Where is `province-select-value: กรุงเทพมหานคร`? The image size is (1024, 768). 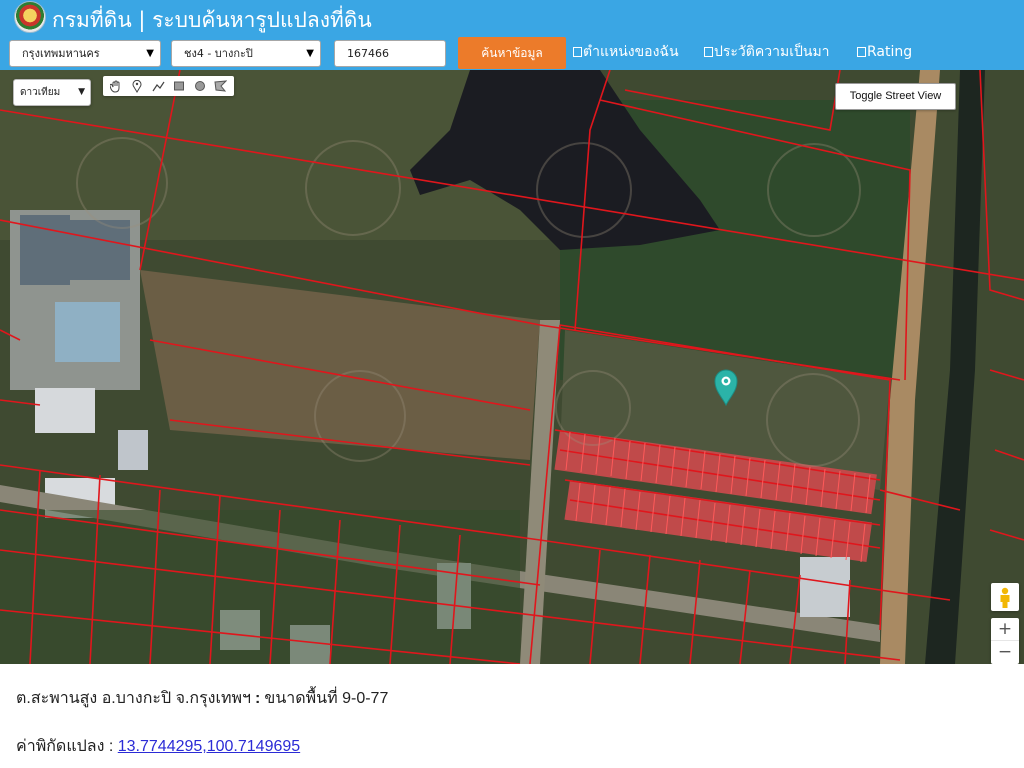 province-select-value: กรุงเทพมหานคร is located at coordinates (61, 53).